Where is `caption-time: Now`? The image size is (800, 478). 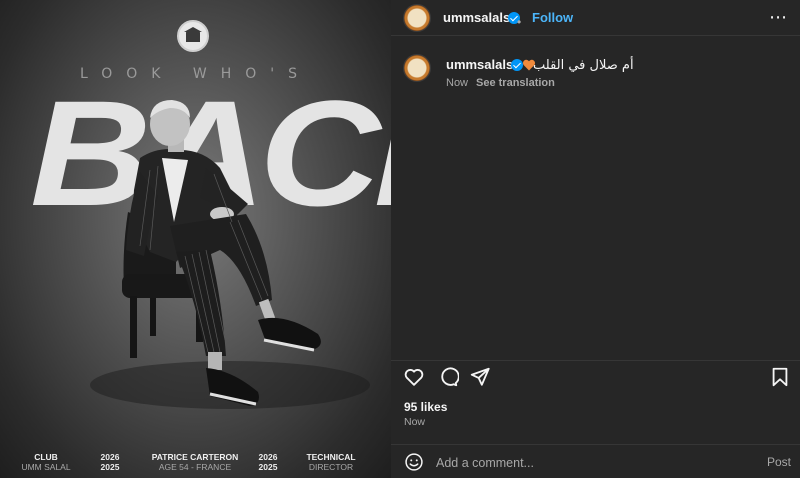
caption-time: Now is located at coordinates (457, 83).